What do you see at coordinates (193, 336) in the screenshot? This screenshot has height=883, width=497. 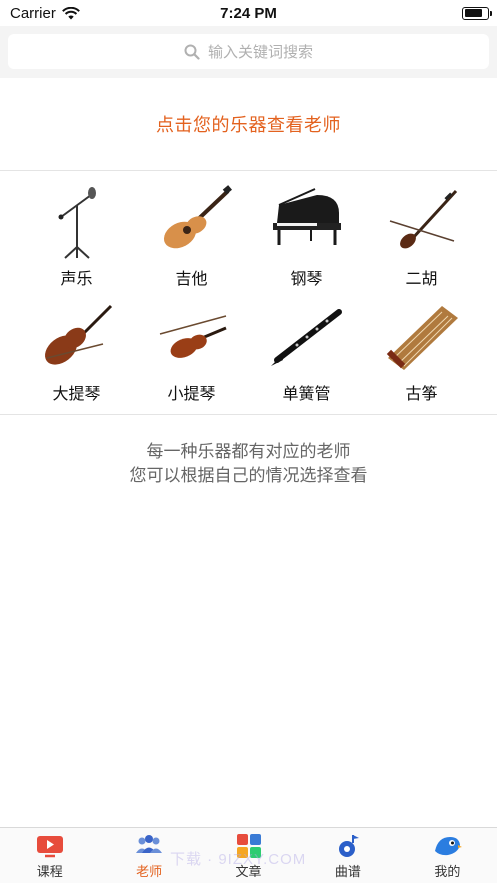 I see `violin-icon` at bounding box center [193, 336].